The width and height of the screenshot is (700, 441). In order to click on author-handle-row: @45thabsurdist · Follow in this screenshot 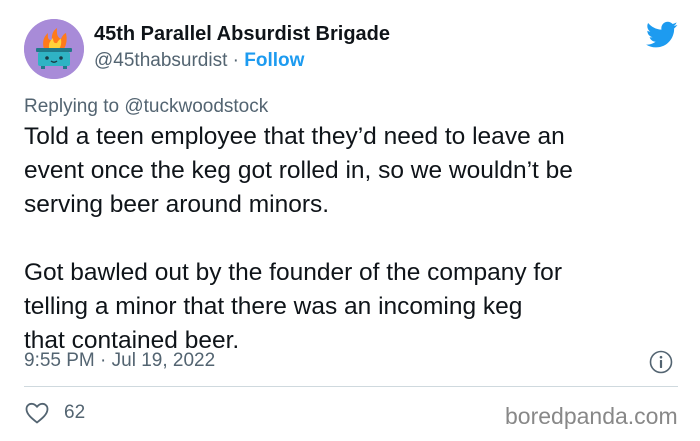, I will do `click(199, 61)`.